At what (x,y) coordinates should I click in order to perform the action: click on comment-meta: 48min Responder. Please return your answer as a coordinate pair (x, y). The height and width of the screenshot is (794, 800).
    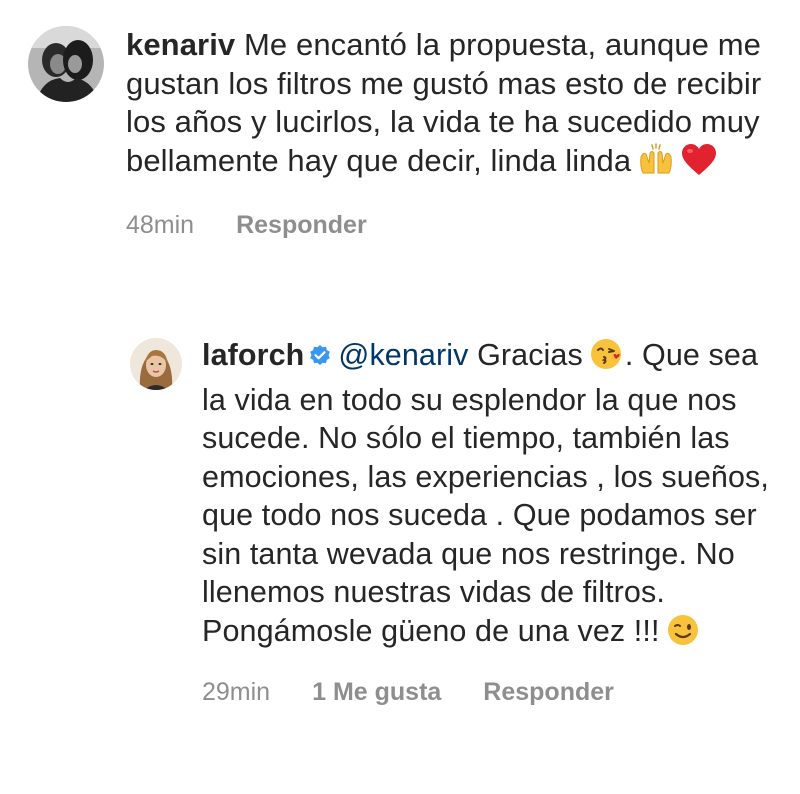
    Looking at the image, I should click on (457, 225).